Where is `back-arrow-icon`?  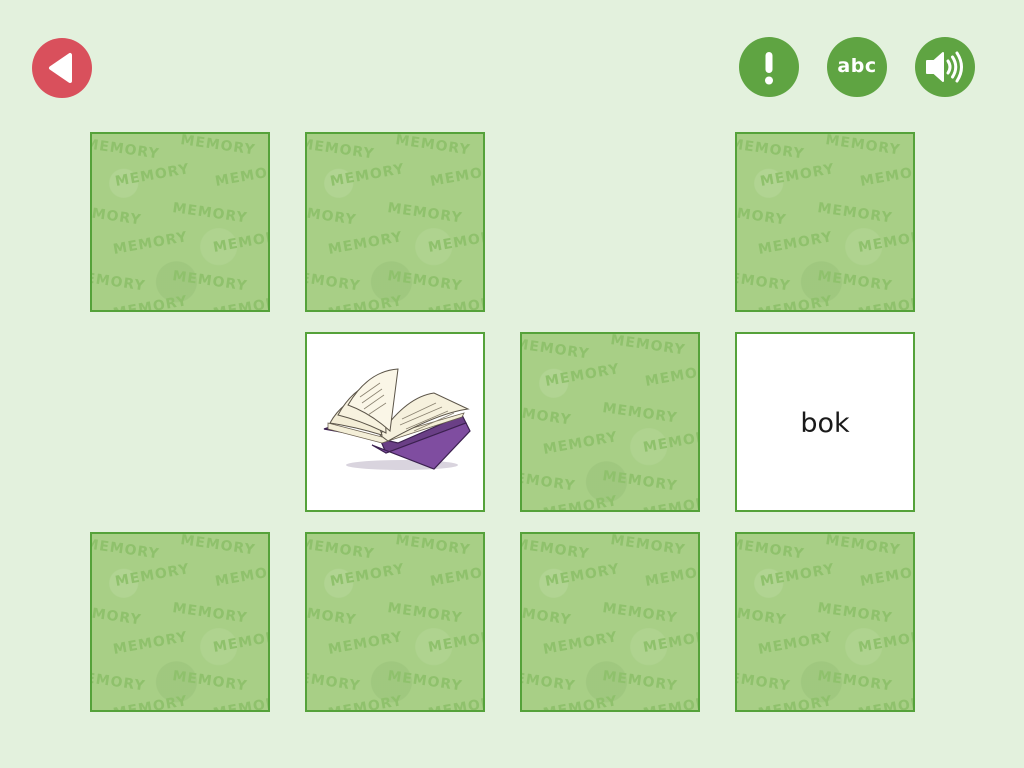 back-arrow-icon is located at coordinates (60, 68).